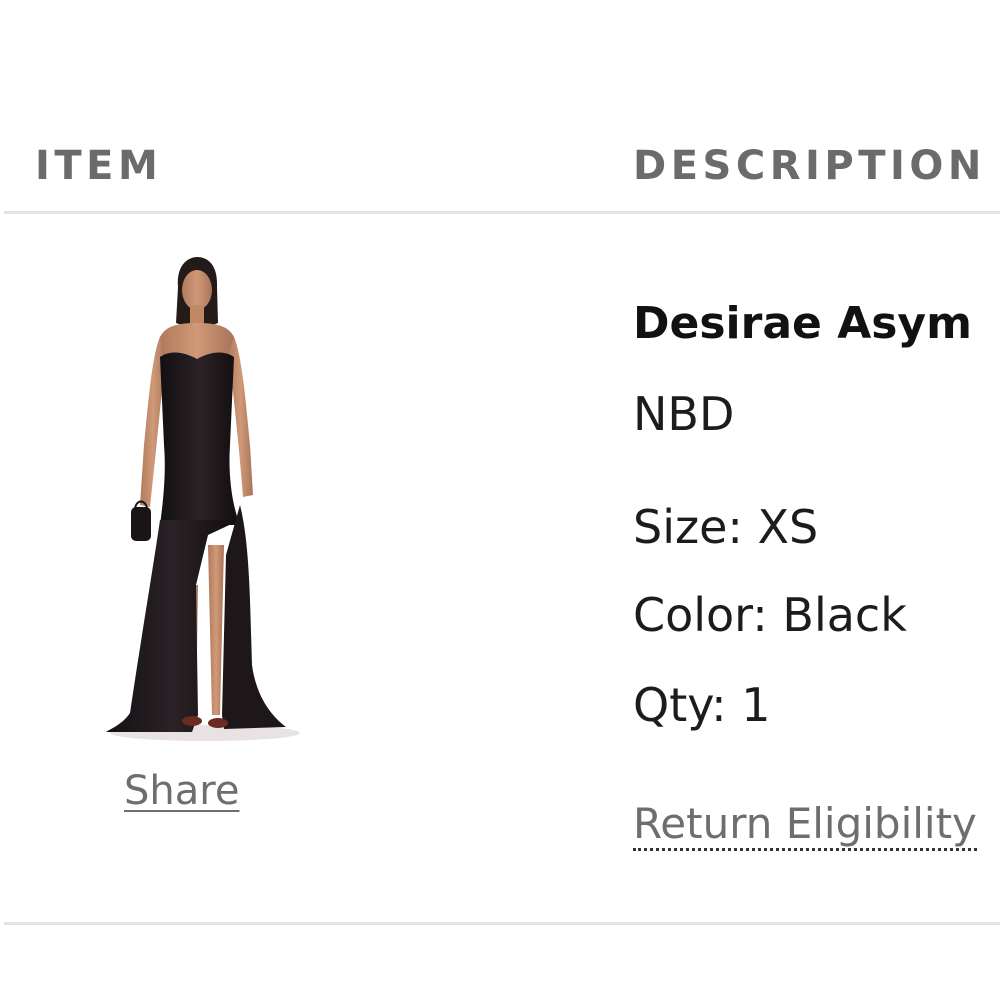 This screenshot has width=1000, height=1000. What do you see at coordinates (181, 791) in the screenshot?
I see `share-link: Share` at bounding box center [181, 791].